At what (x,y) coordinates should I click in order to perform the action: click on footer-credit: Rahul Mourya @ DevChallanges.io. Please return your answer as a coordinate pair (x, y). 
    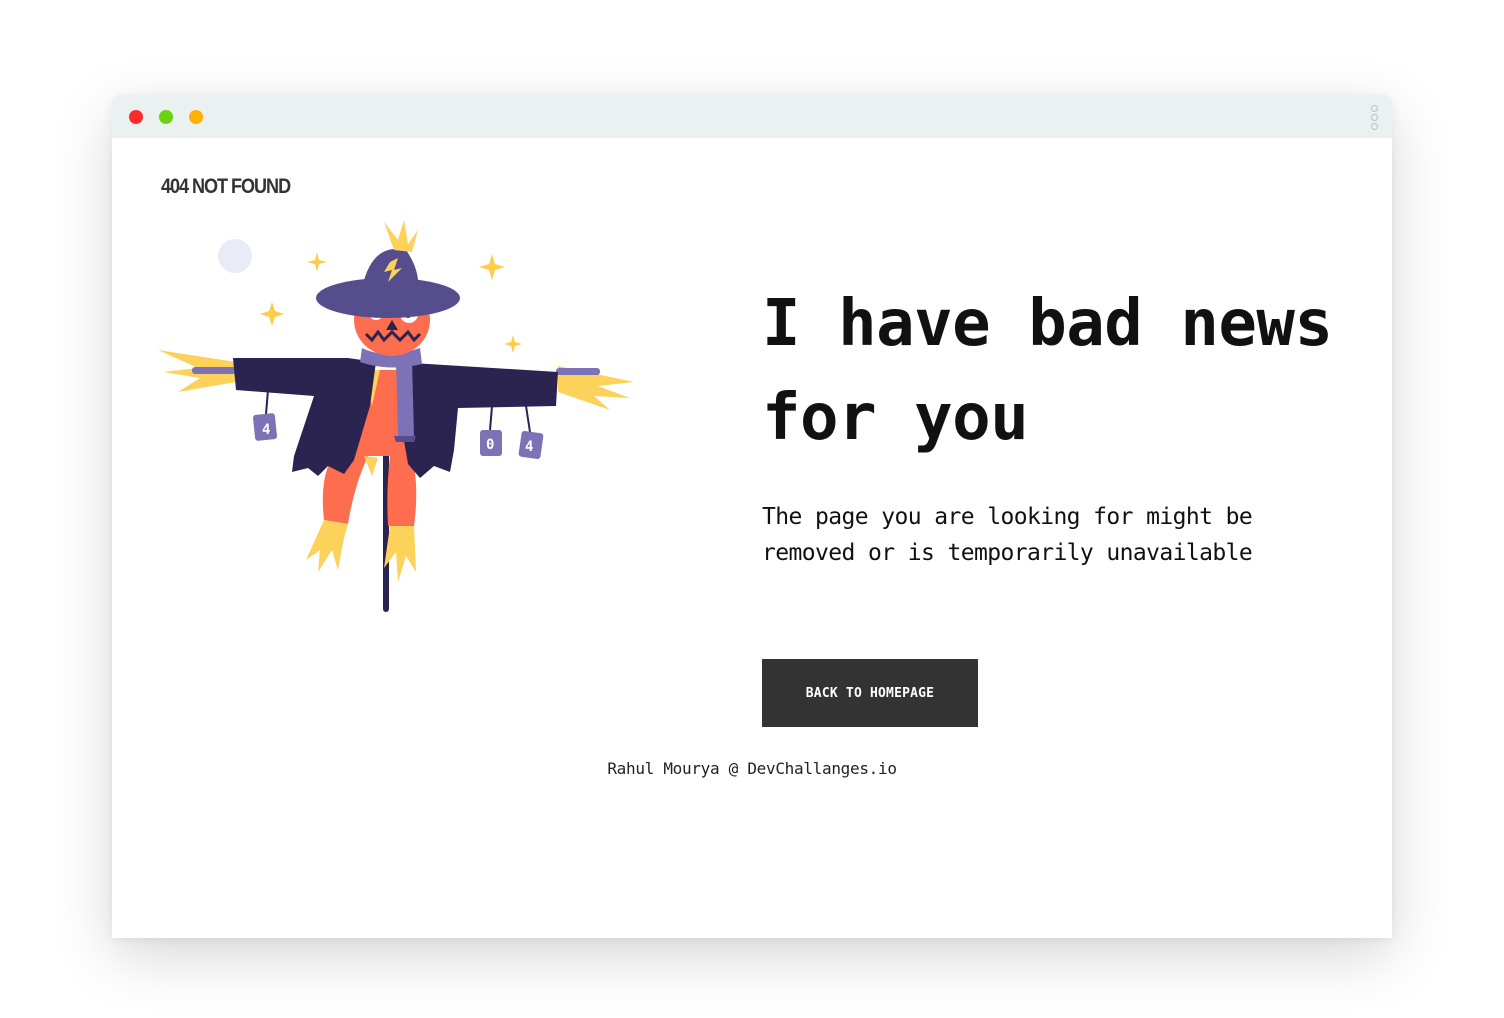
    Looking at the image, I should click on (752, 768).